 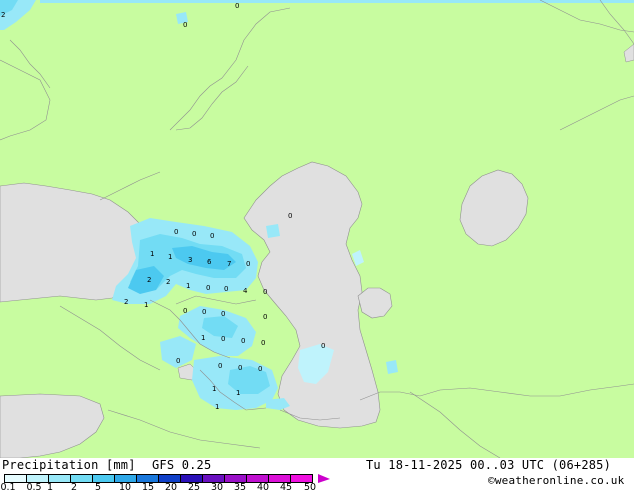 I want to click on map-title: Precipitation [mm], so click(x=69, y=465).